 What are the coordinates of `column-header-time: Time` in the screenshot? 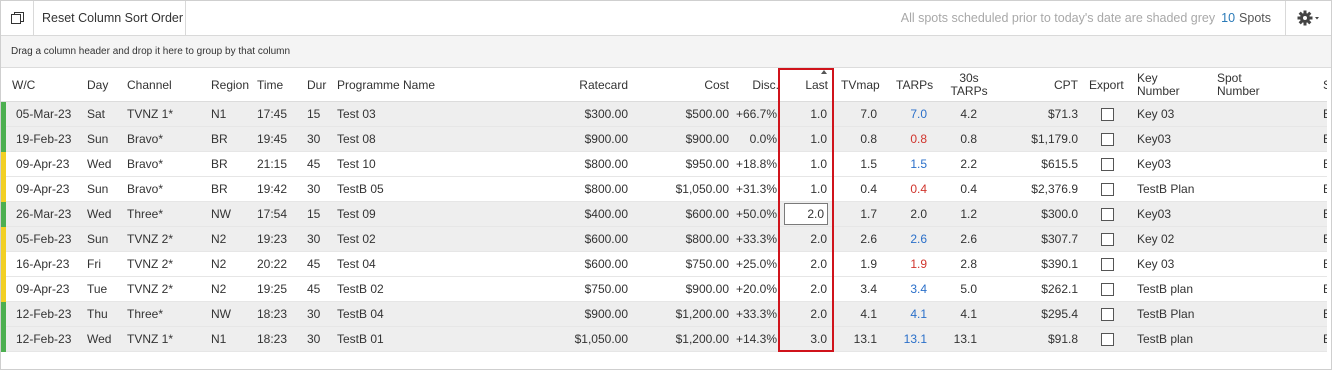 It's located at (277, 85).